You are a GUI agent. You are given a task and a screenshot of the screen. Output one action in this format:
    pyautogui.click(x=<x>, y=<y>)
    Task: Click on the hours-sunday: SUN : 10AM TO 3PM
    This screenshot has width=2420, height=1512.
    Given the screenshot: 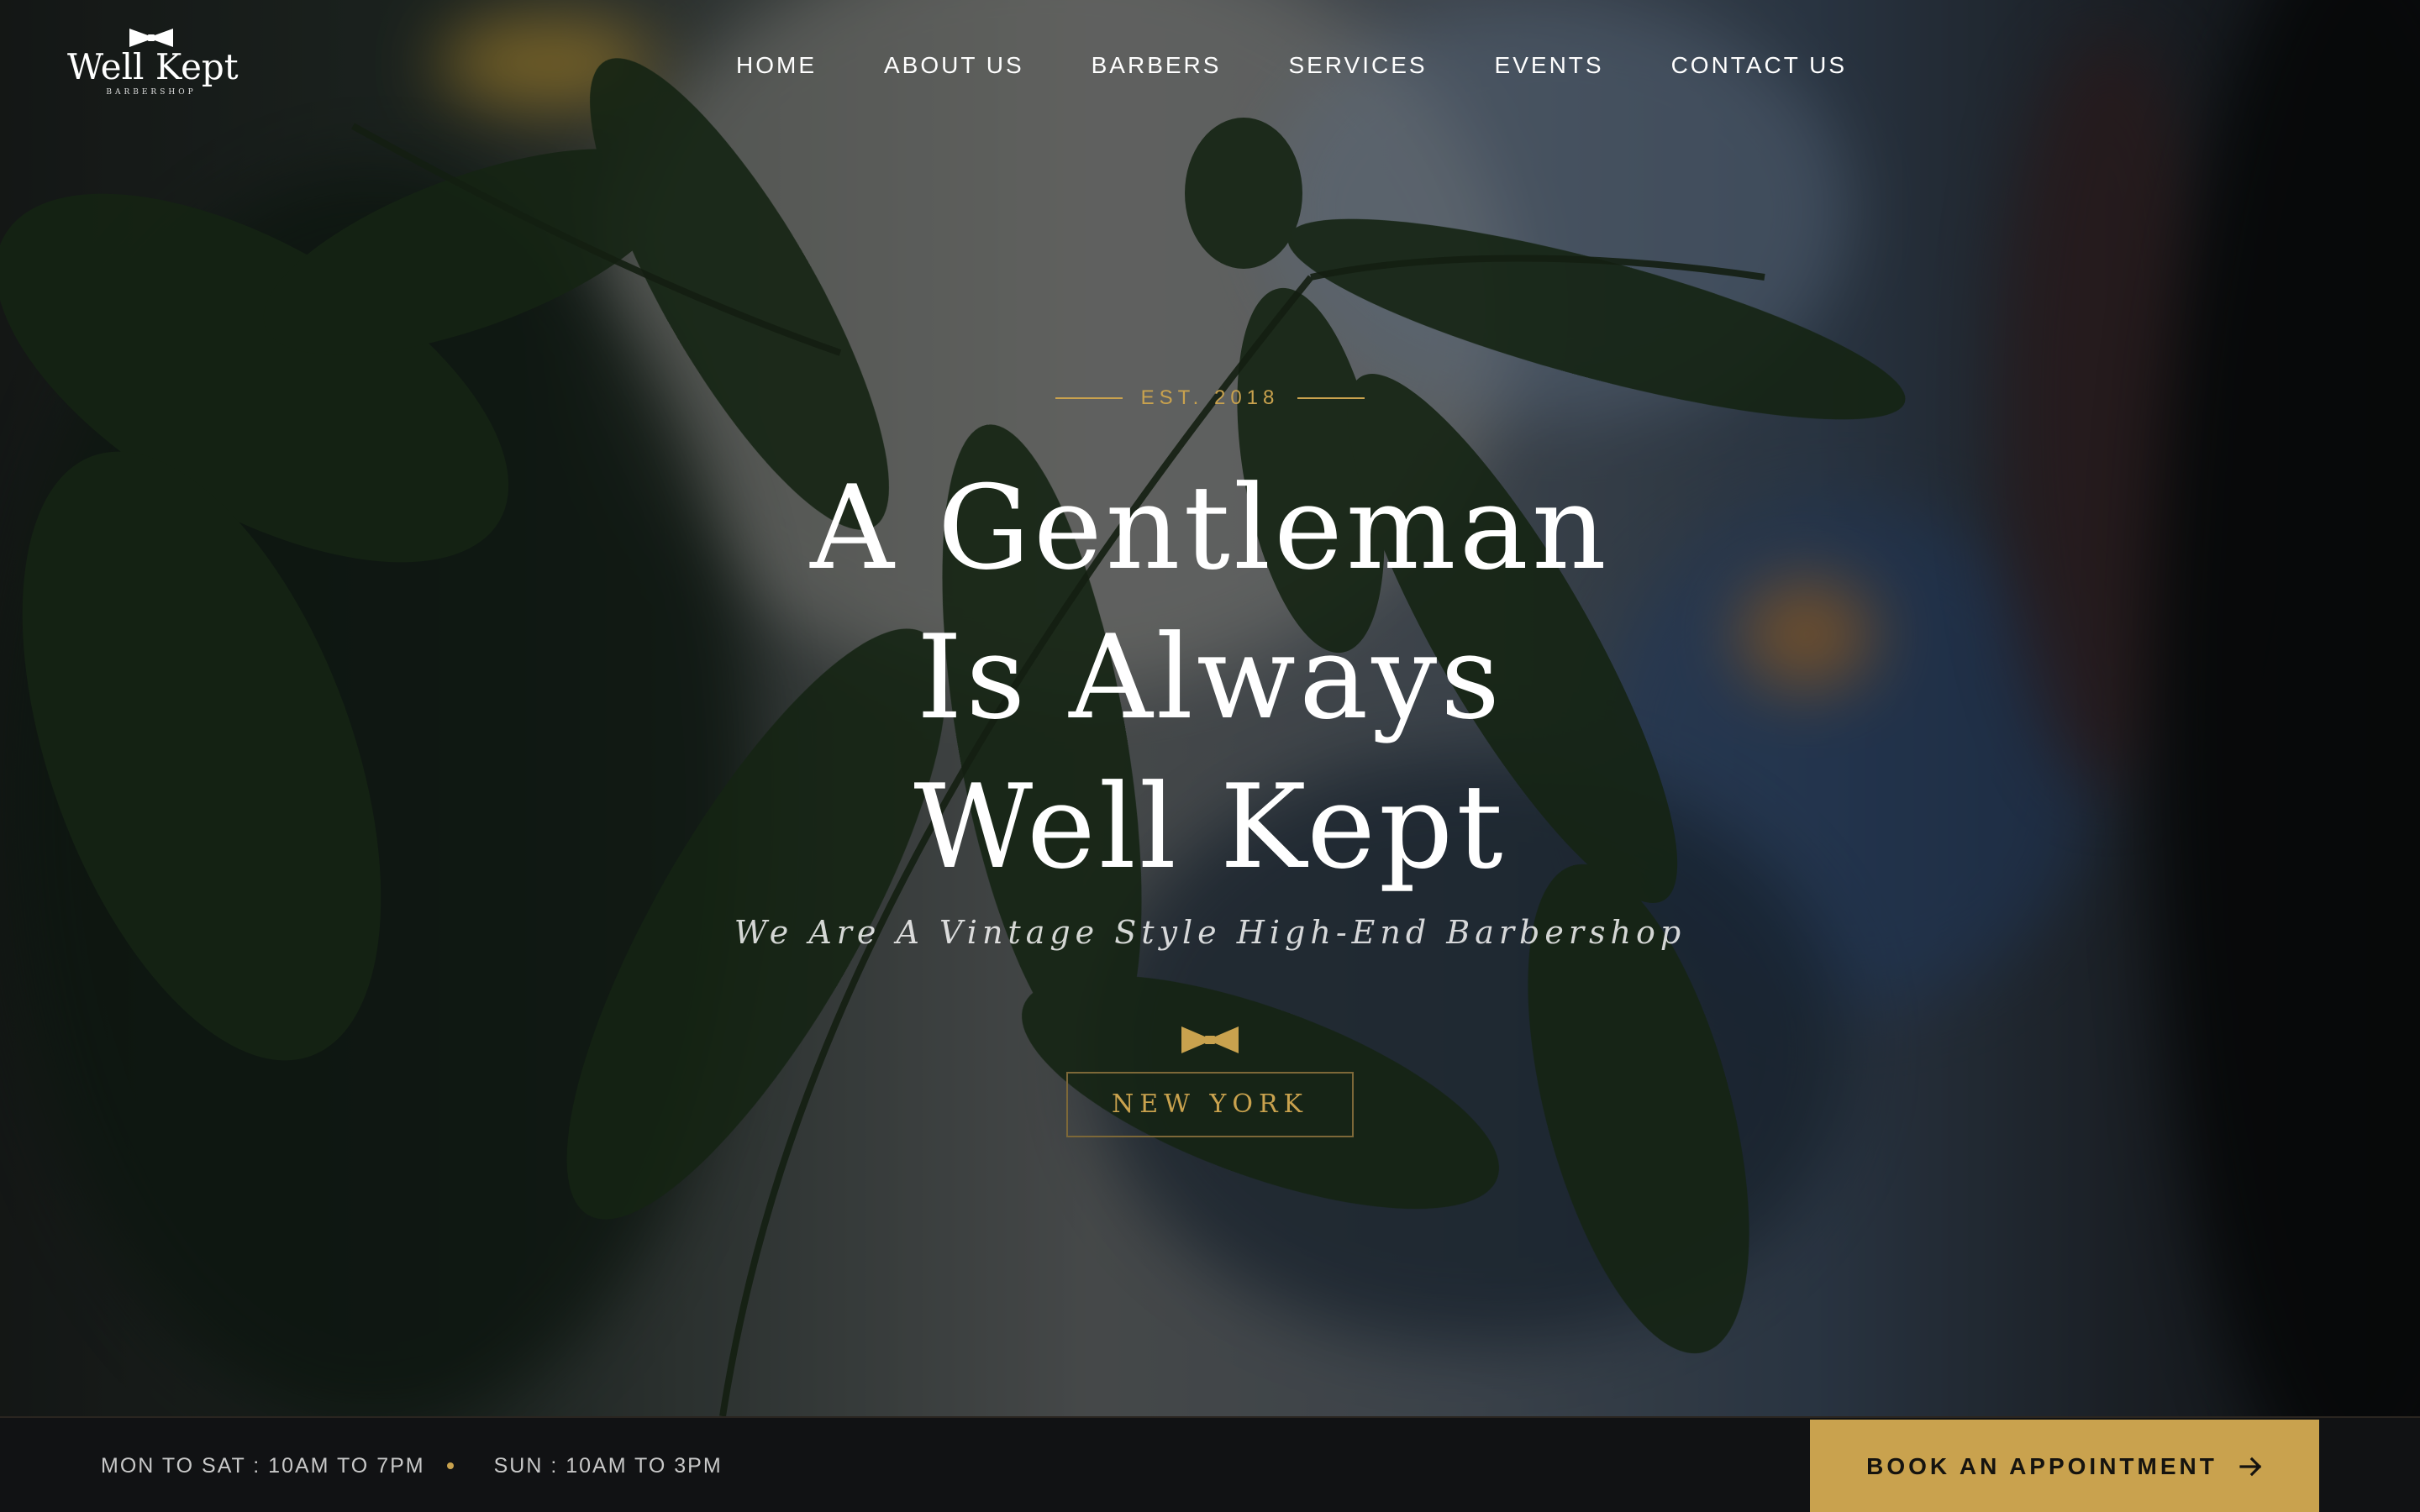 What is the action you would take?
    pyautogui.click(x=608, y=1465)
    